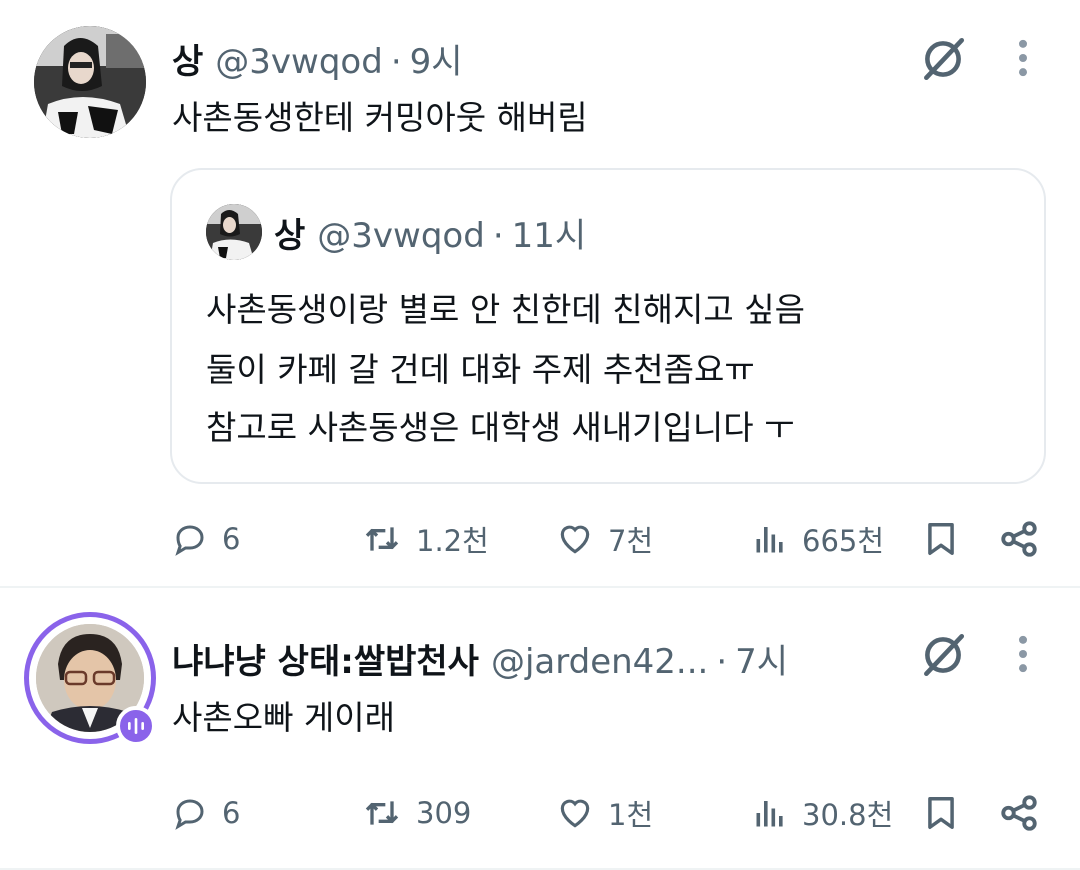 The image size is (1080, 870). Describe the element at coordinates (136, 726) in the screenshot. I see `voice-badge-icon` at that location.